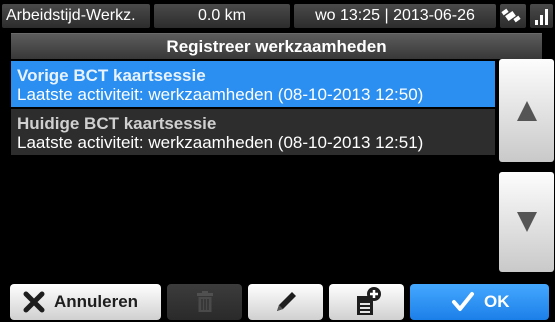 This screenshot has width=555, height=322. I want to click on triangle-down-icon, so click(527, 222).